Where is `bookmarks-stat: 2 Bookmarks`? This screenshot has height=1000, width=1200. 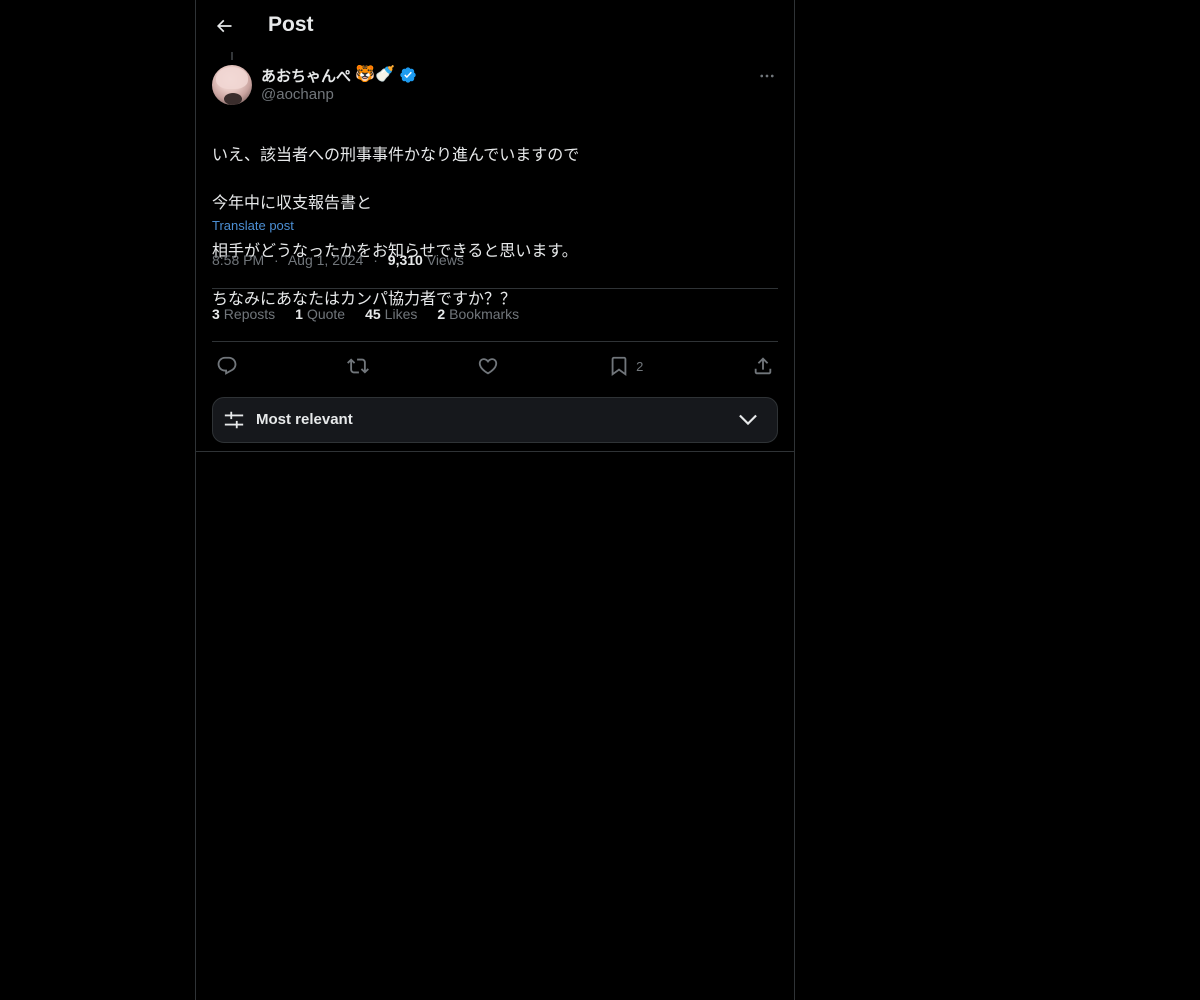 bookmarks-stat: 2 Bookmarks is located at coordinates (478, 314).